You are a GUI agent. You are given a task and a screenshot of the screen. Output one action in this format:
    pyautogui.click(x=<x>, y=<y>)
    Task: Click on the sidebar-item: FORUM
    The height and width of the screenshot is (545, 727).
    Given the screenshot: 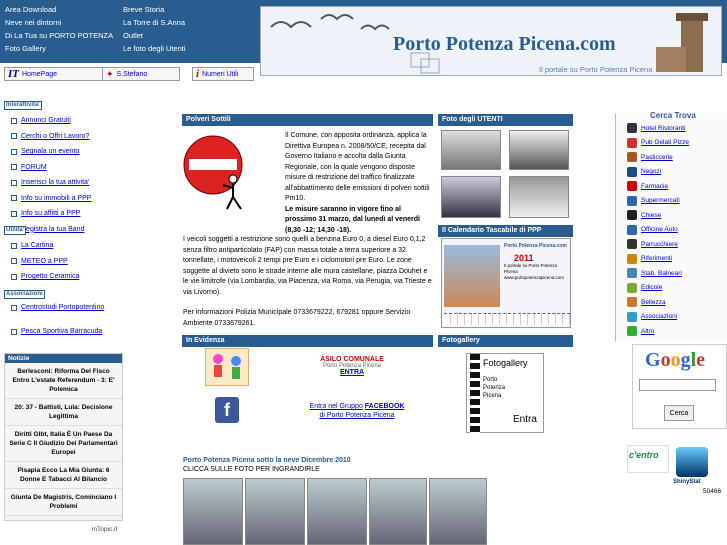 What is the action you would take?
    pyautogui.click(x=61, y=167)
    